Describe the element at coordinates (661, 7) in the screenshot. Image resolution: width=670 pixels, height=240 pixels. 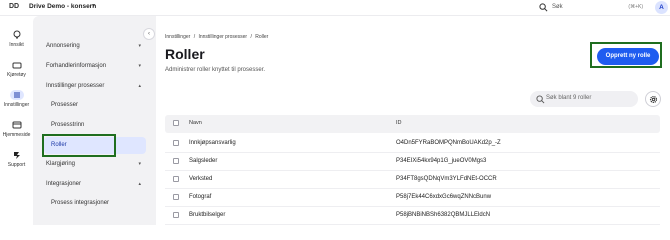
I see `user-avatar: A` at that location.